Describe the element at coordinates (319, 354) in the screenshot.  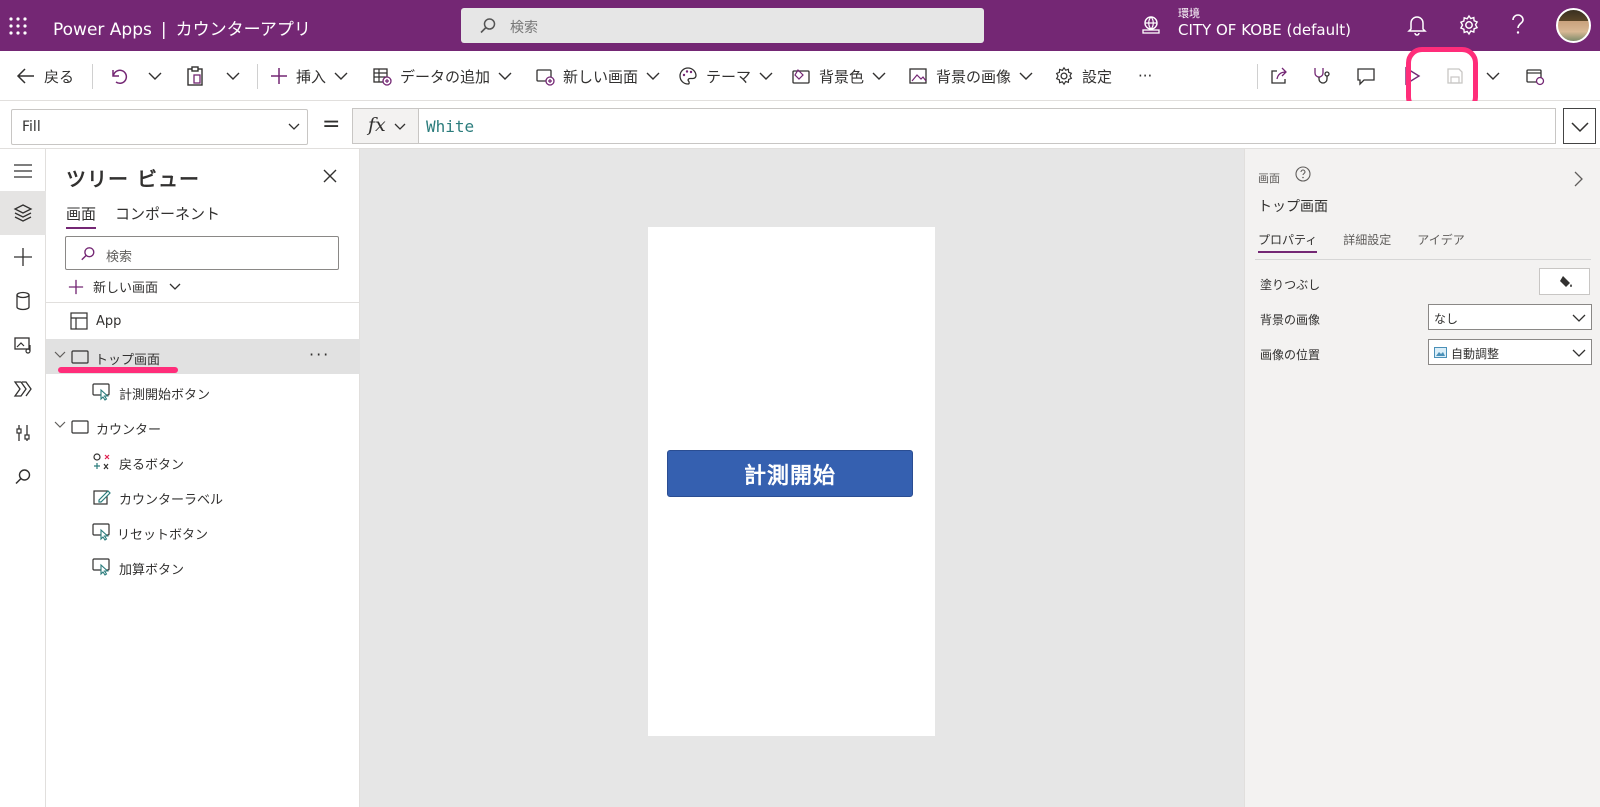
I see `more-options-button: ···` at that location.